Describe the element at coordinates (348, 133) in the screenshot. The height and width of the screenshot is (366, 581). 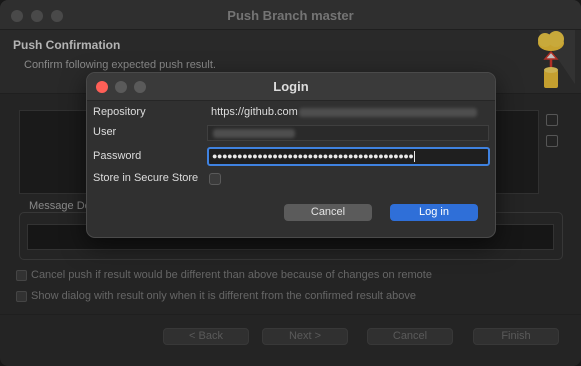
I see `user-field` at that location.